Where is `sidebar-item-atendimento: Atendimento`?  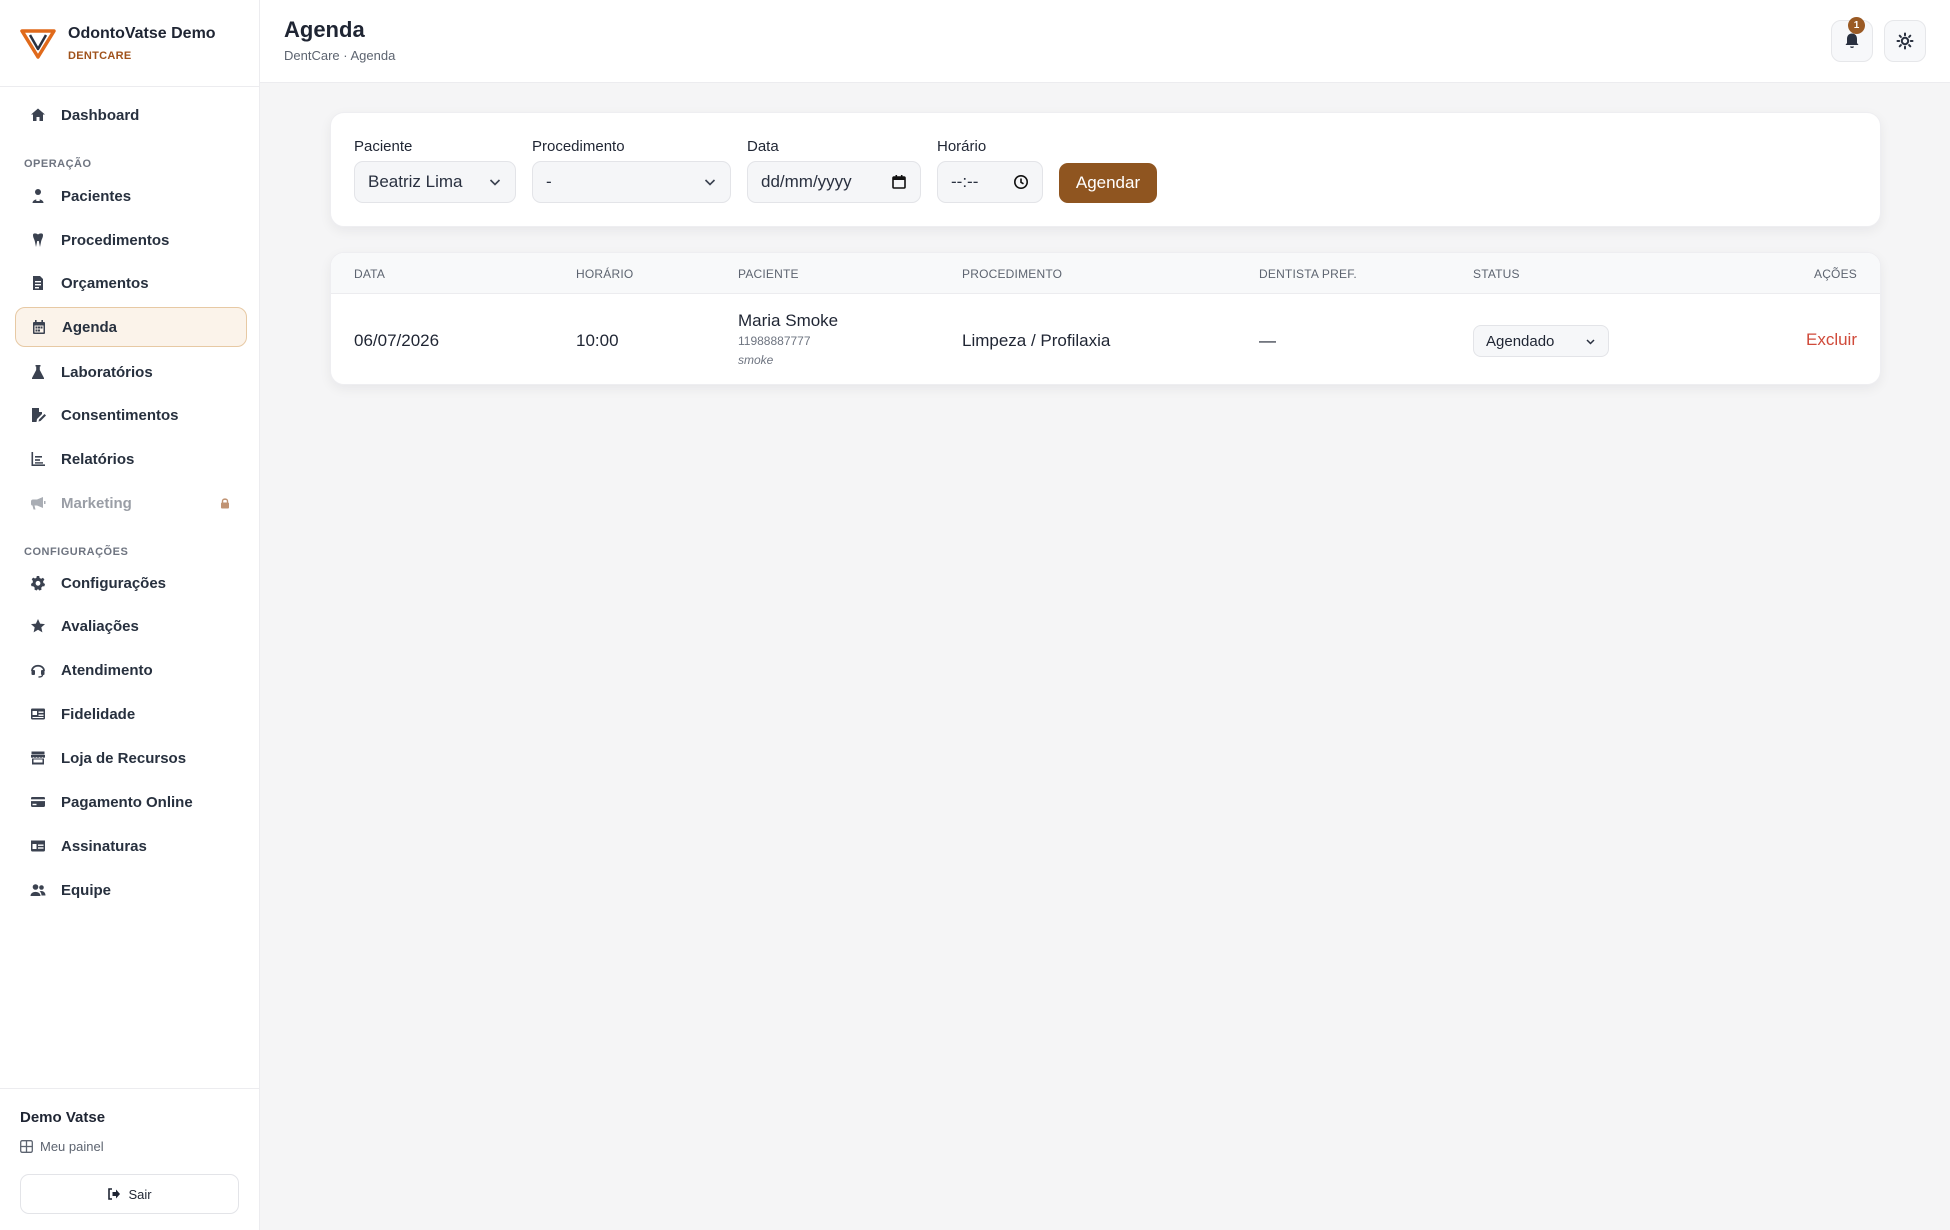 sidebar-item-atendimento: Atendimento is located at coordinates (131, 670).